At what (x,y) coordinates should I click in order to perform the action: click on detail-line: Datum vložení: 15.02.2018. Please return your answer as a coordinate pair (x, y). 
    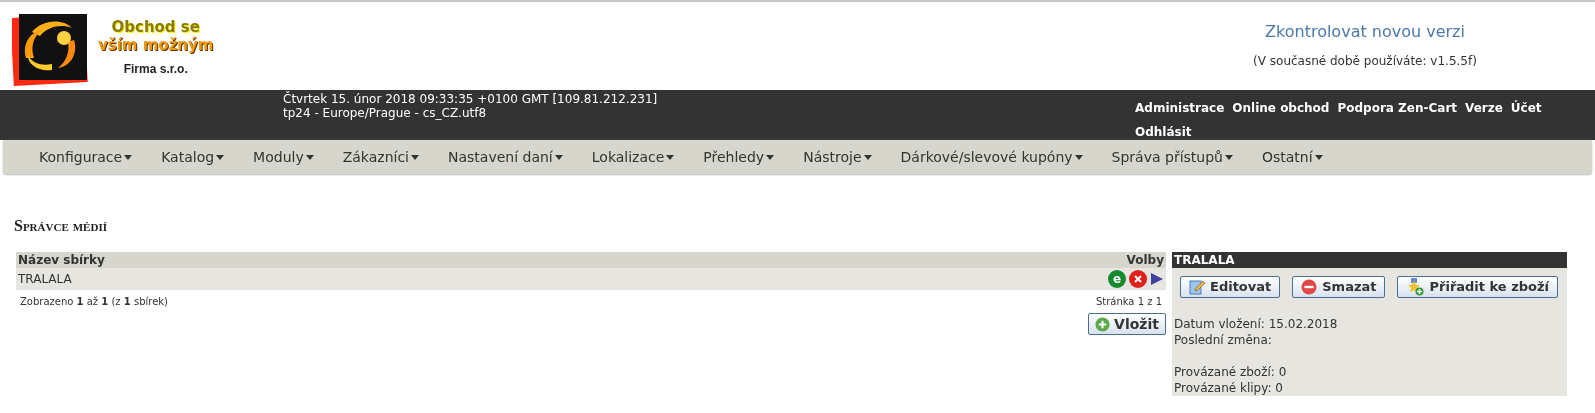
    Looking at the image, I should click on (1256, 324).